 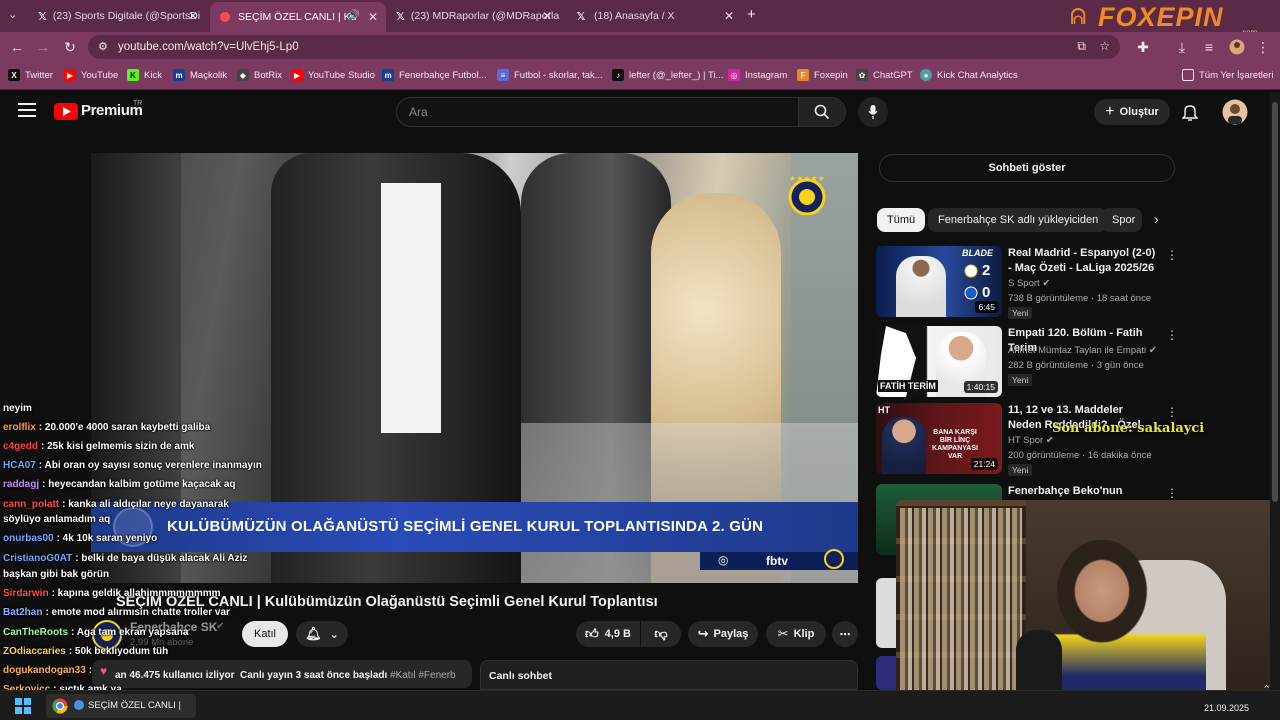 I want to click on chrome-taskbar-button: SEÇİM ÖZEL CANLI |, so click(x=121, y=706).